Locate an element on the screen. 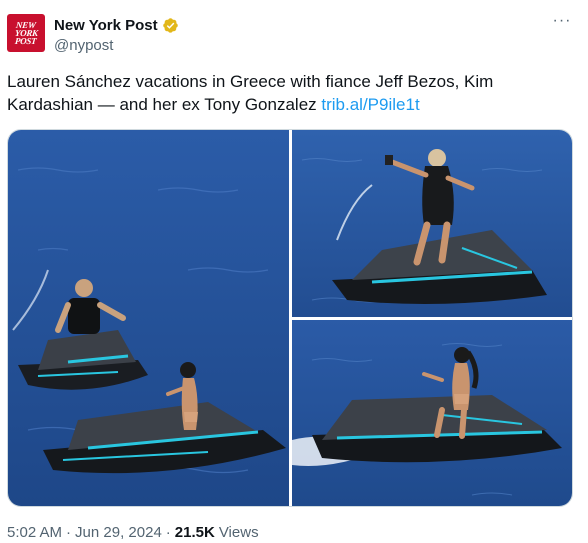 This screenshot has width=588, height=543. tweet-time: 5:02 AM is located at coordinates (34, 532).